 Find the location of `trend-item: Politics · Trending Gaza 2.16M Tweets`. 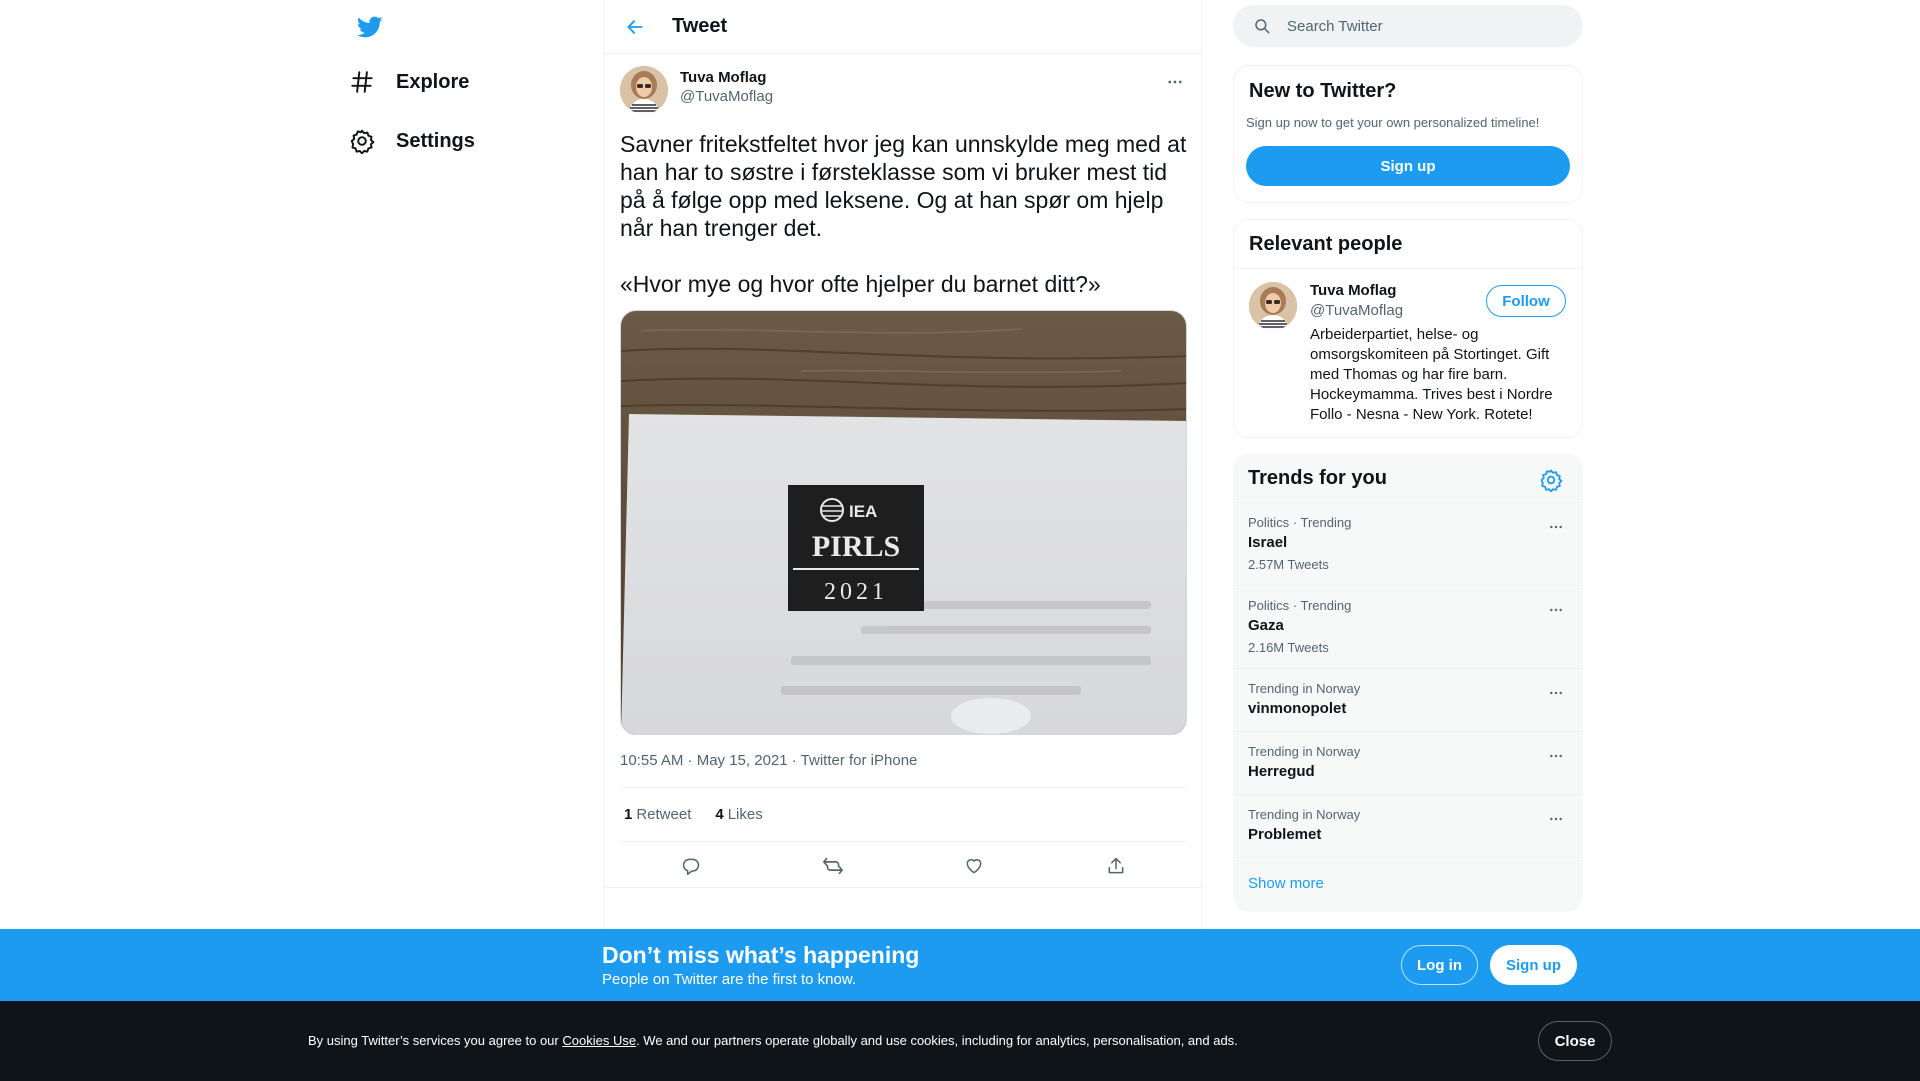

trend-item: Politics · Trending Gaza 2.16M Tweets is located at coordinates (1408, 627).